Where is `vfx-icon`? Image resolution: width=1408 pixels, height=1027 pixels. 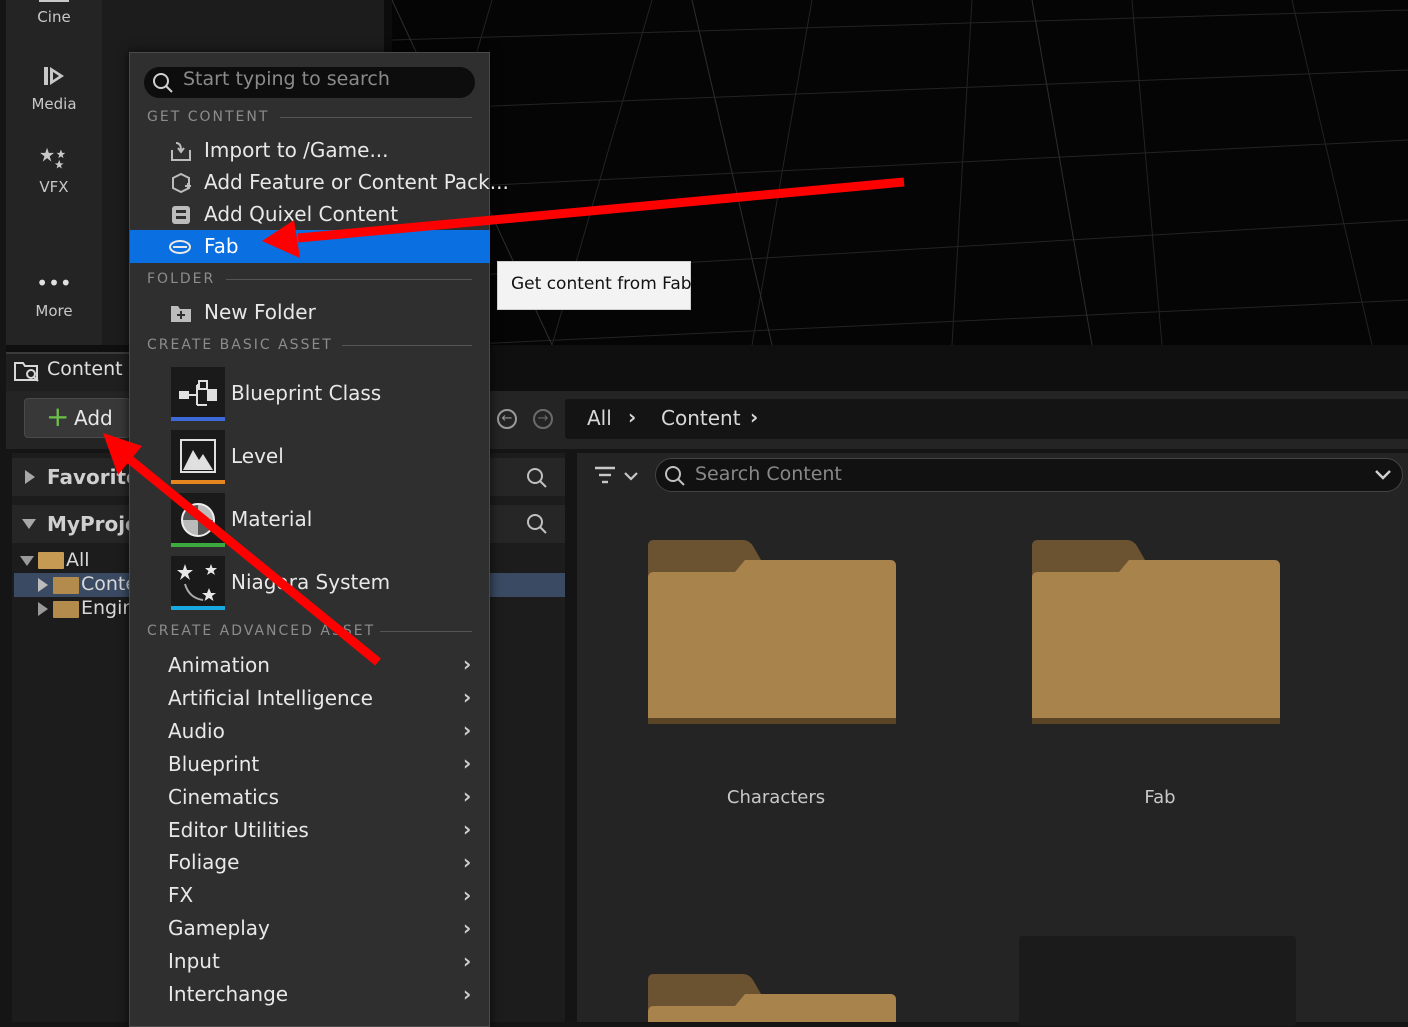
vfx-icon is located at coordinates (53, 158).